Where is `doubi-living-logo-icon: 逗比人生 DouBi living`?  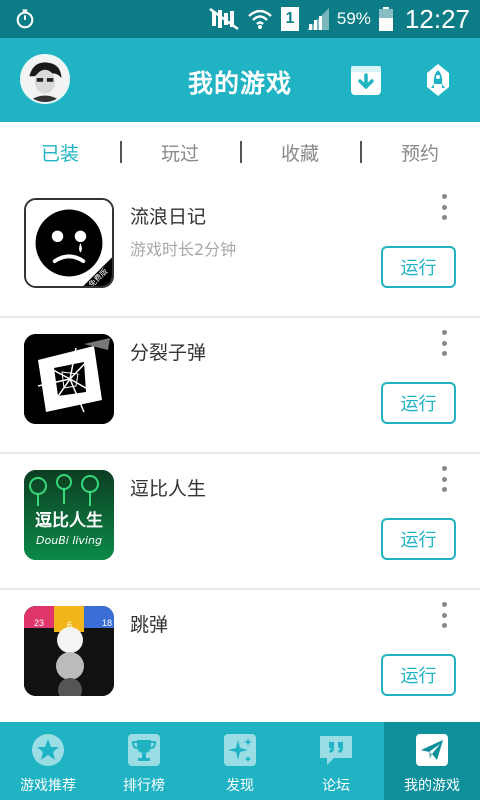 doubi-living-logo-icon: 逗比人生 DouBi living is located at coordinates (69, 515).